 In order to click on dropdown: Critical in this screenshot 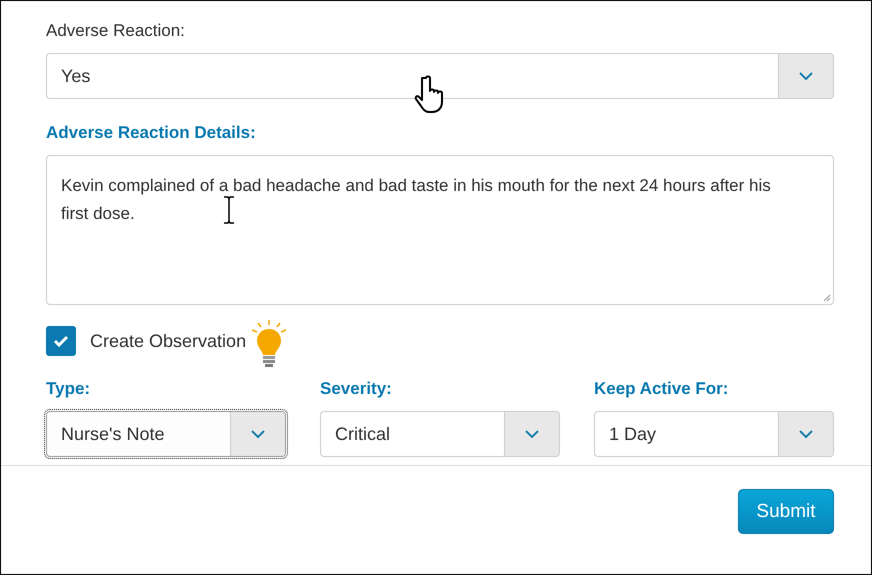, I will do `click(440, 434)`.